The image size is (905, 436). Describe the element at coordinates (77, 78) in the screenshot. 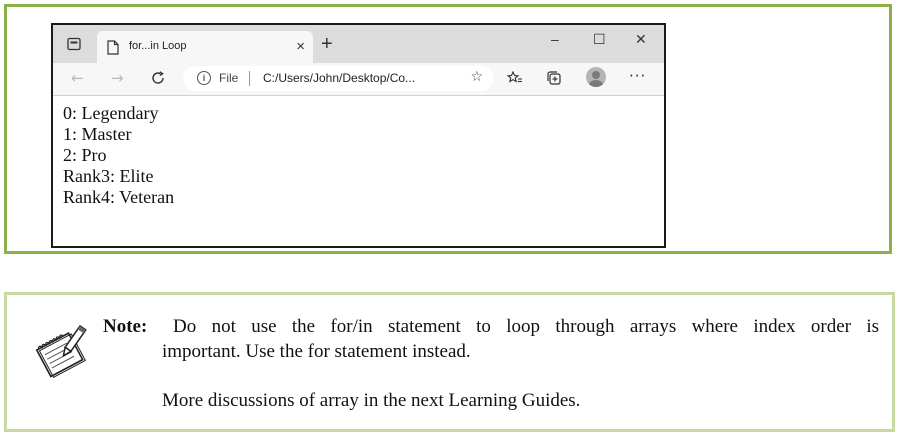

I see `back-arrow-icon: ←` at that location.